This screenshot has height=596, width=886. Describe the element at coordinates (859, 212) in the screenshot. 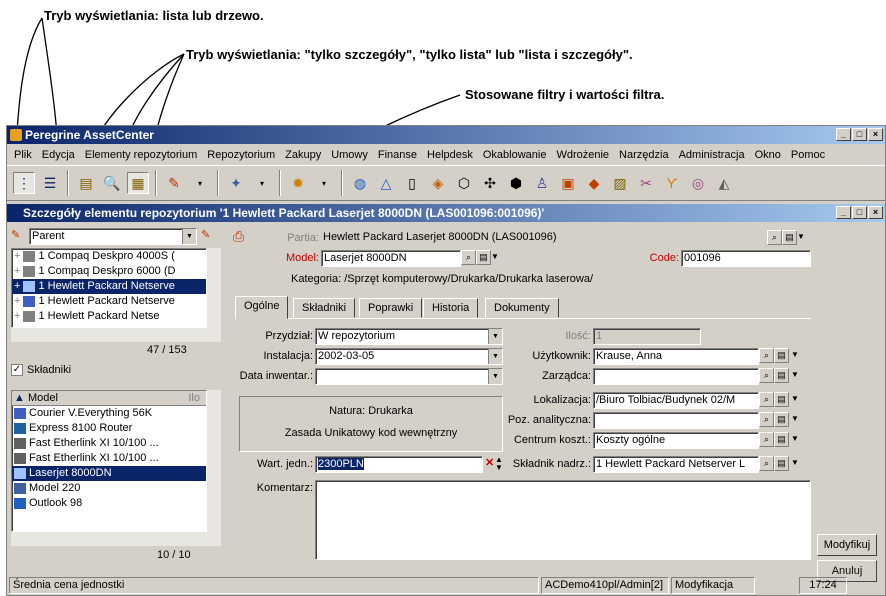

I see `detail-maximize-button: □` at that location.